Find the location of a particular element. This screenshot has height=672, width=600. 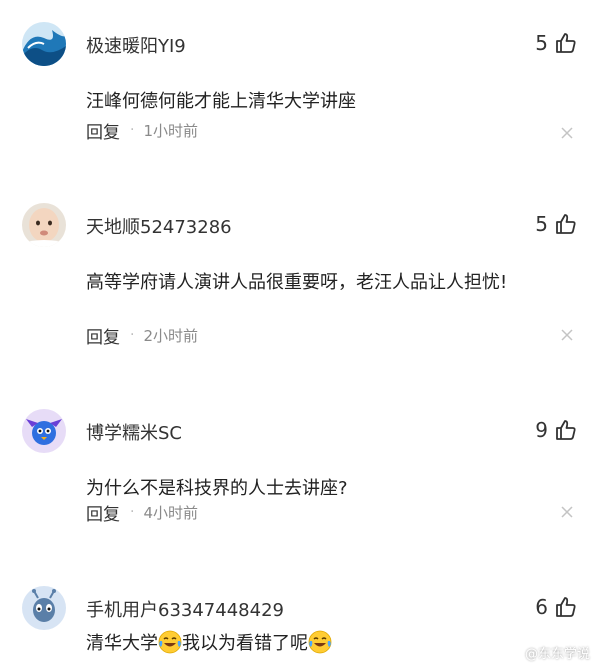

username: 极速暖阳YI9 is located at coordinates (136, 45).